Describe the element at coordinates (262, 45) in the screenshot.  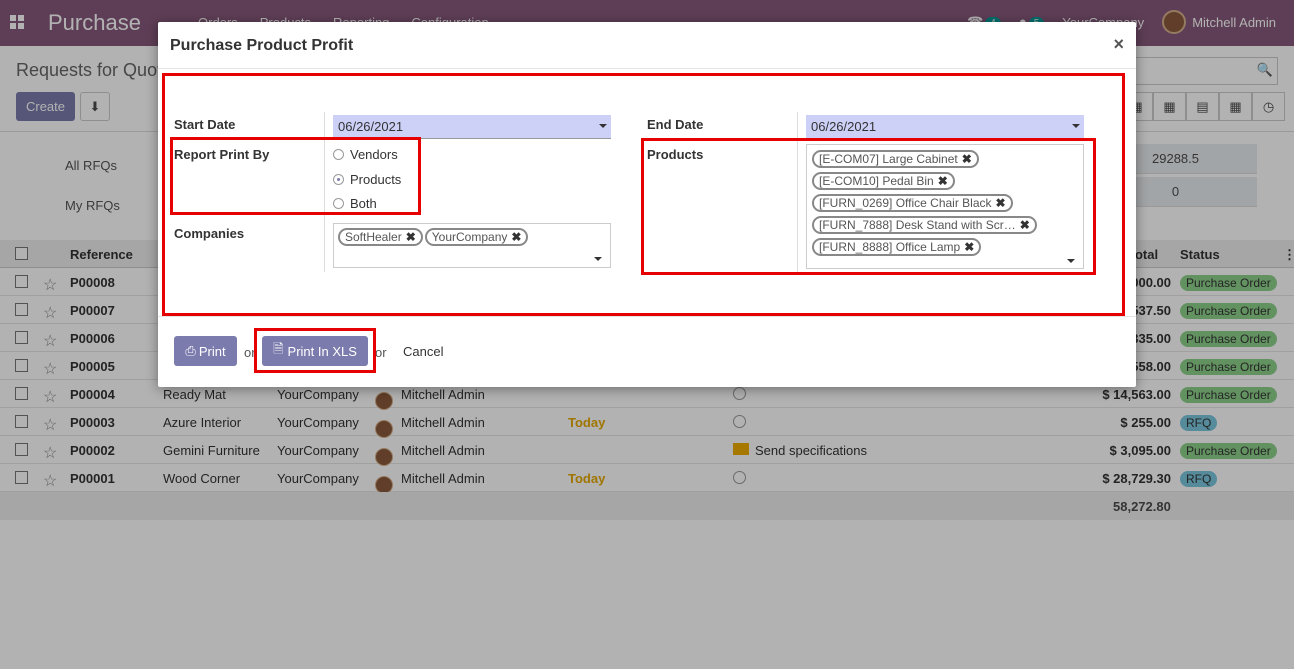
I see `modal-title: Purchase Product Profit` at that location.